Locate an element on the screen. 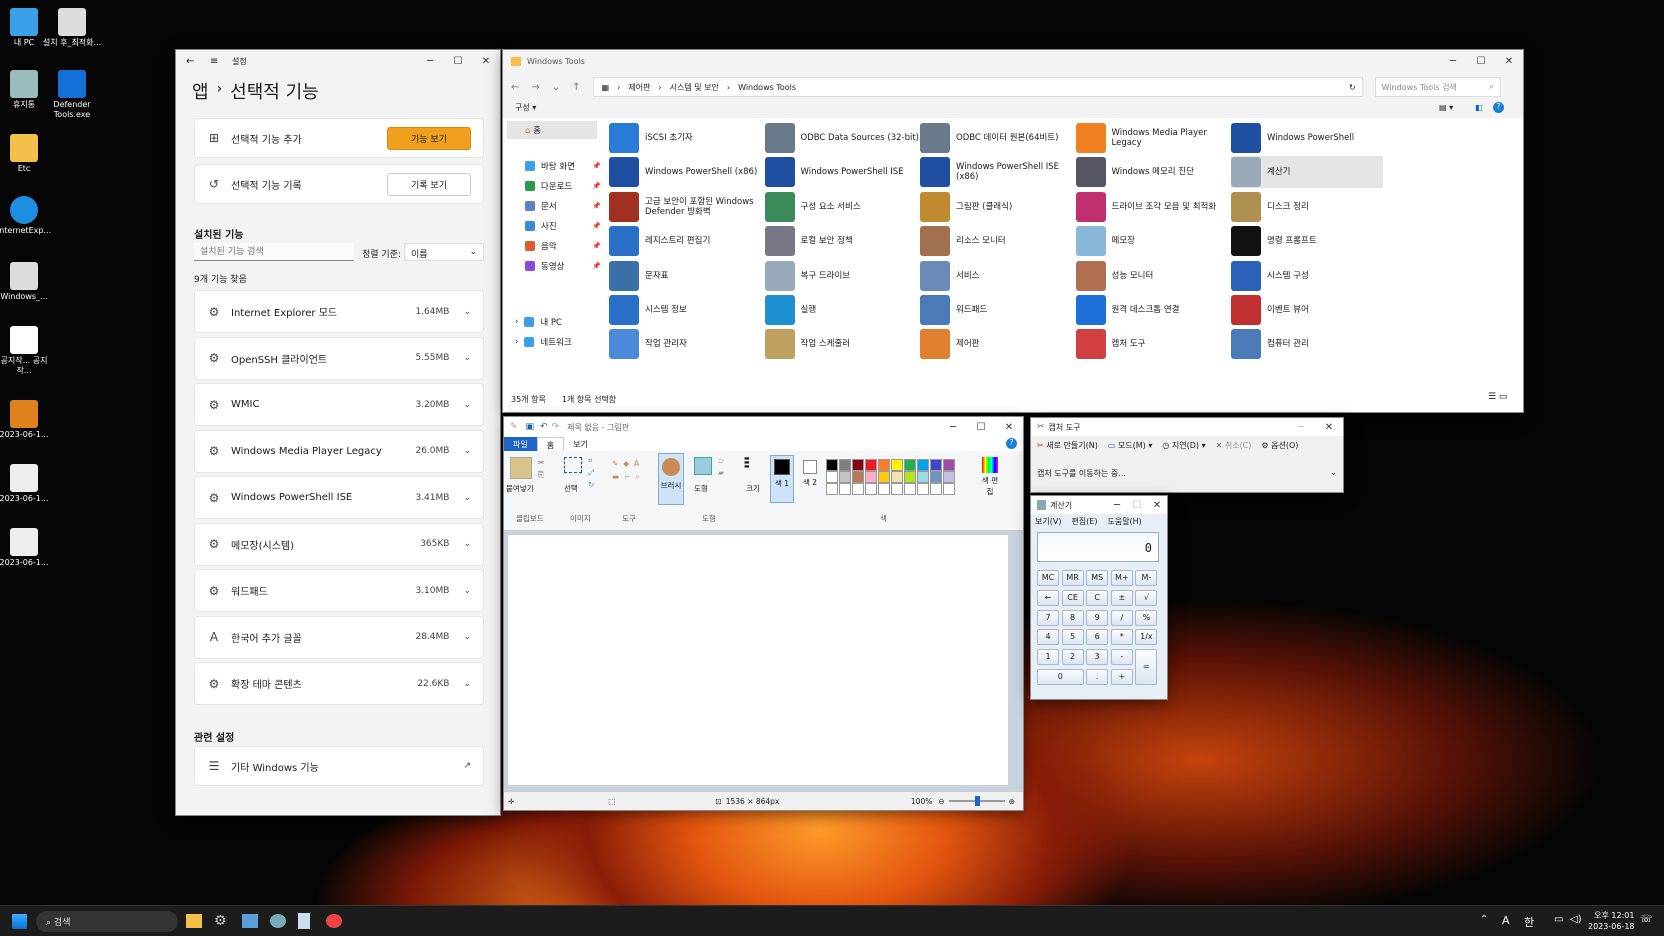 This screenshot has height=936, width=1664. feature-item: ⚙ Internet Explorer 모드 1.64MB ⌄ is located at coordinates (339, 311).